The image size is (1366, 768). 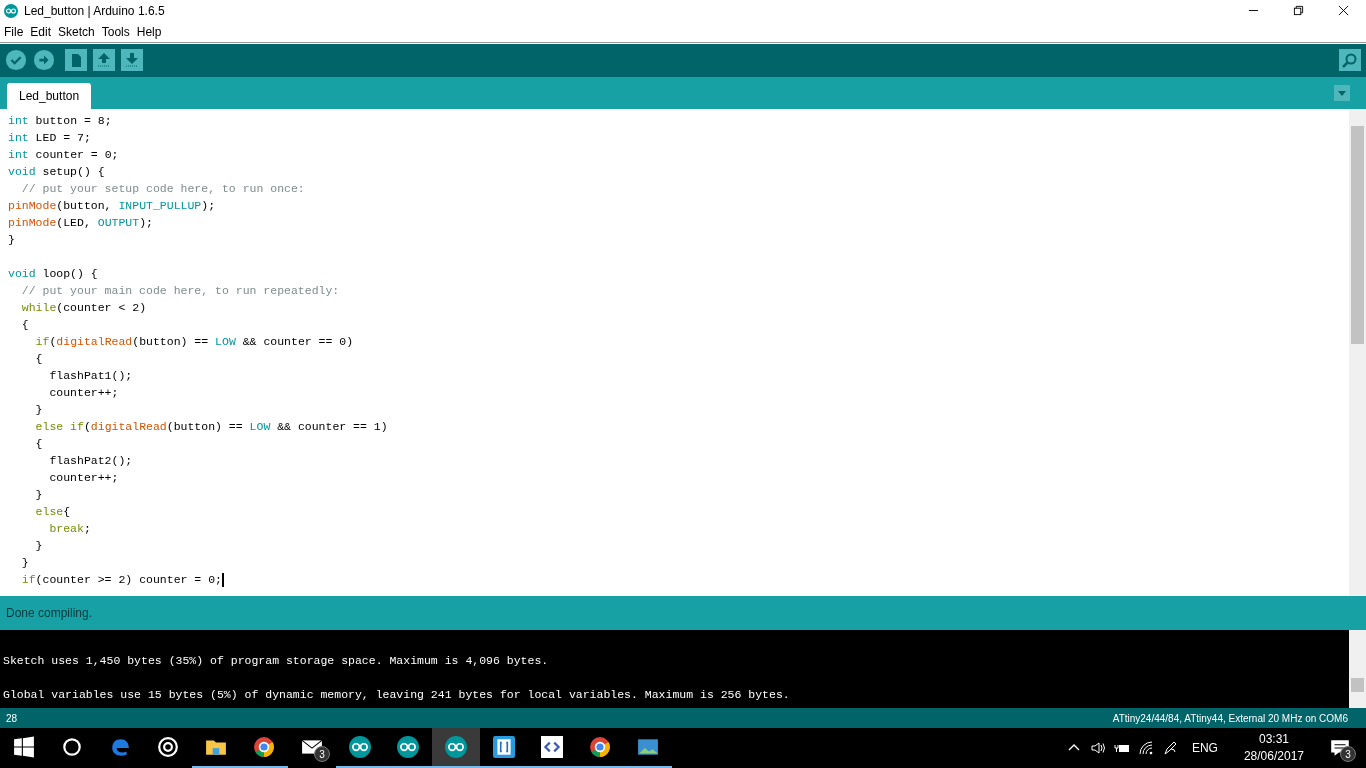 What do you see at coordinates (162, 188) in the screenshot?
I see `code-line: // put your setup code here, to run once:` at bounding box center [162, 188].